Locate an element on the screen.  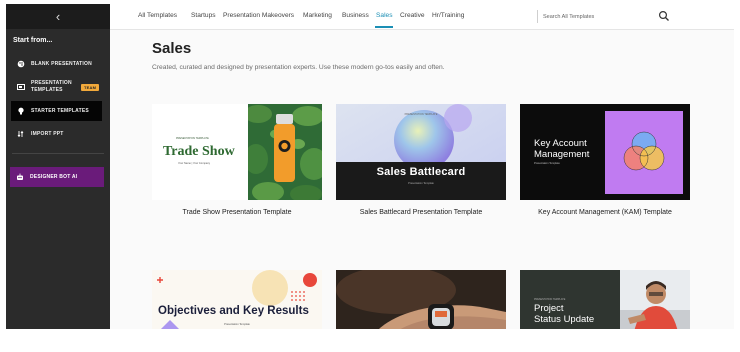
designer-bot-label: DESIGNER BOT AI is located at coordinates (54, 177).